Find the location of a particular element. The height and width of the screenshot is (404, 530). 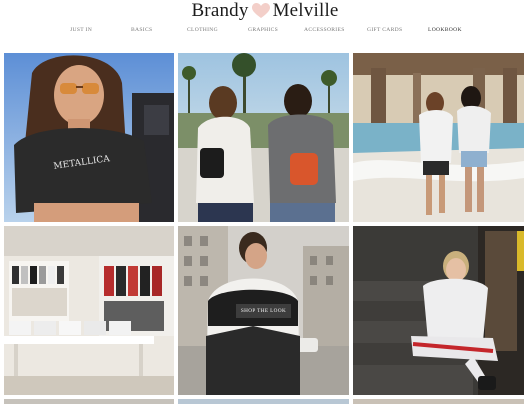

nav-item-just-in: JUST IN is located at coordinates (81, 30).